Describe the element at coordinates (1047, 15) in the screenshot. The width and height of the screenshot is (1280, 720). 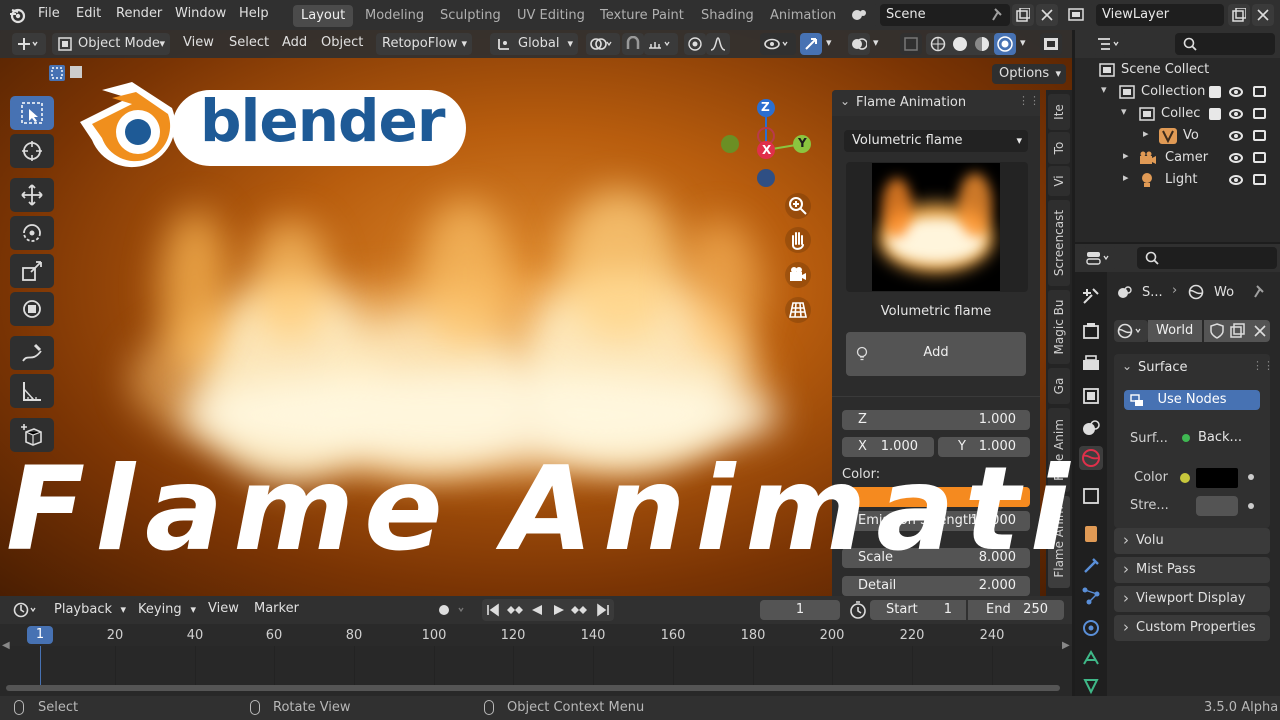
I see `delete-scene-icon` at that location.